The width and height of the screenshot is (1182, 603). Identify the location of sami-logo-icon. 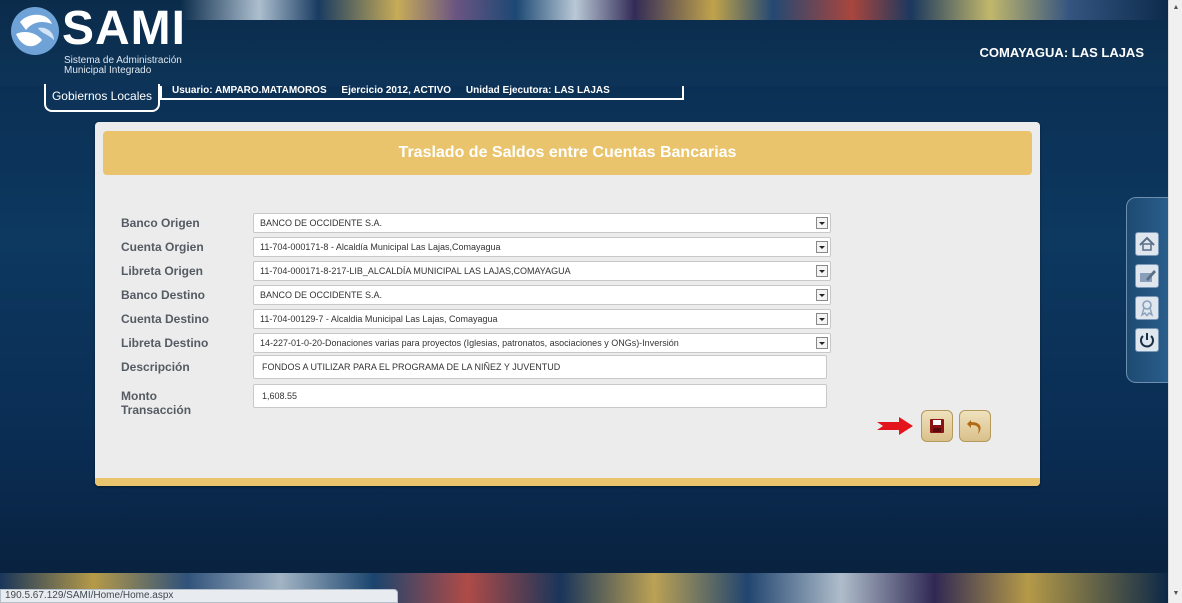
(35, 31).